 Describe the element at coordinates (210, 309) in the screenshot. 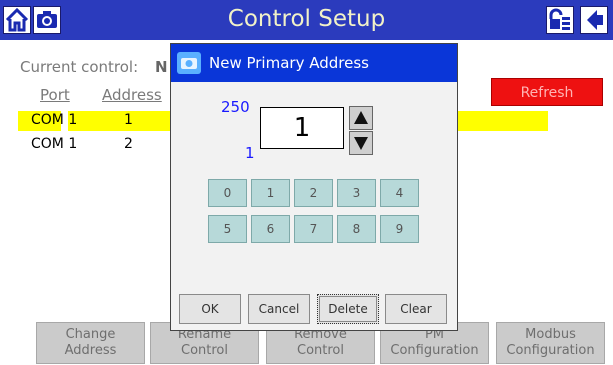

I see `ok-button: OK` at that location.